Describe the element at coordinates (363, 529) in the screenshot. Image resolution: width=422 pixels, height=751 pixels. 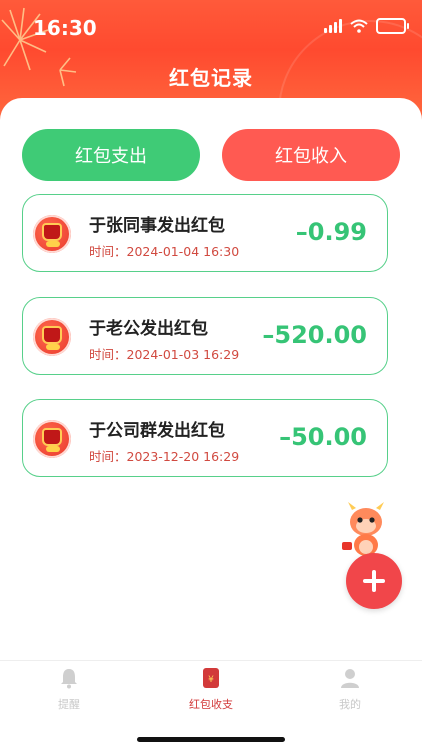
I see `dragon-mascot-icon` at that location.